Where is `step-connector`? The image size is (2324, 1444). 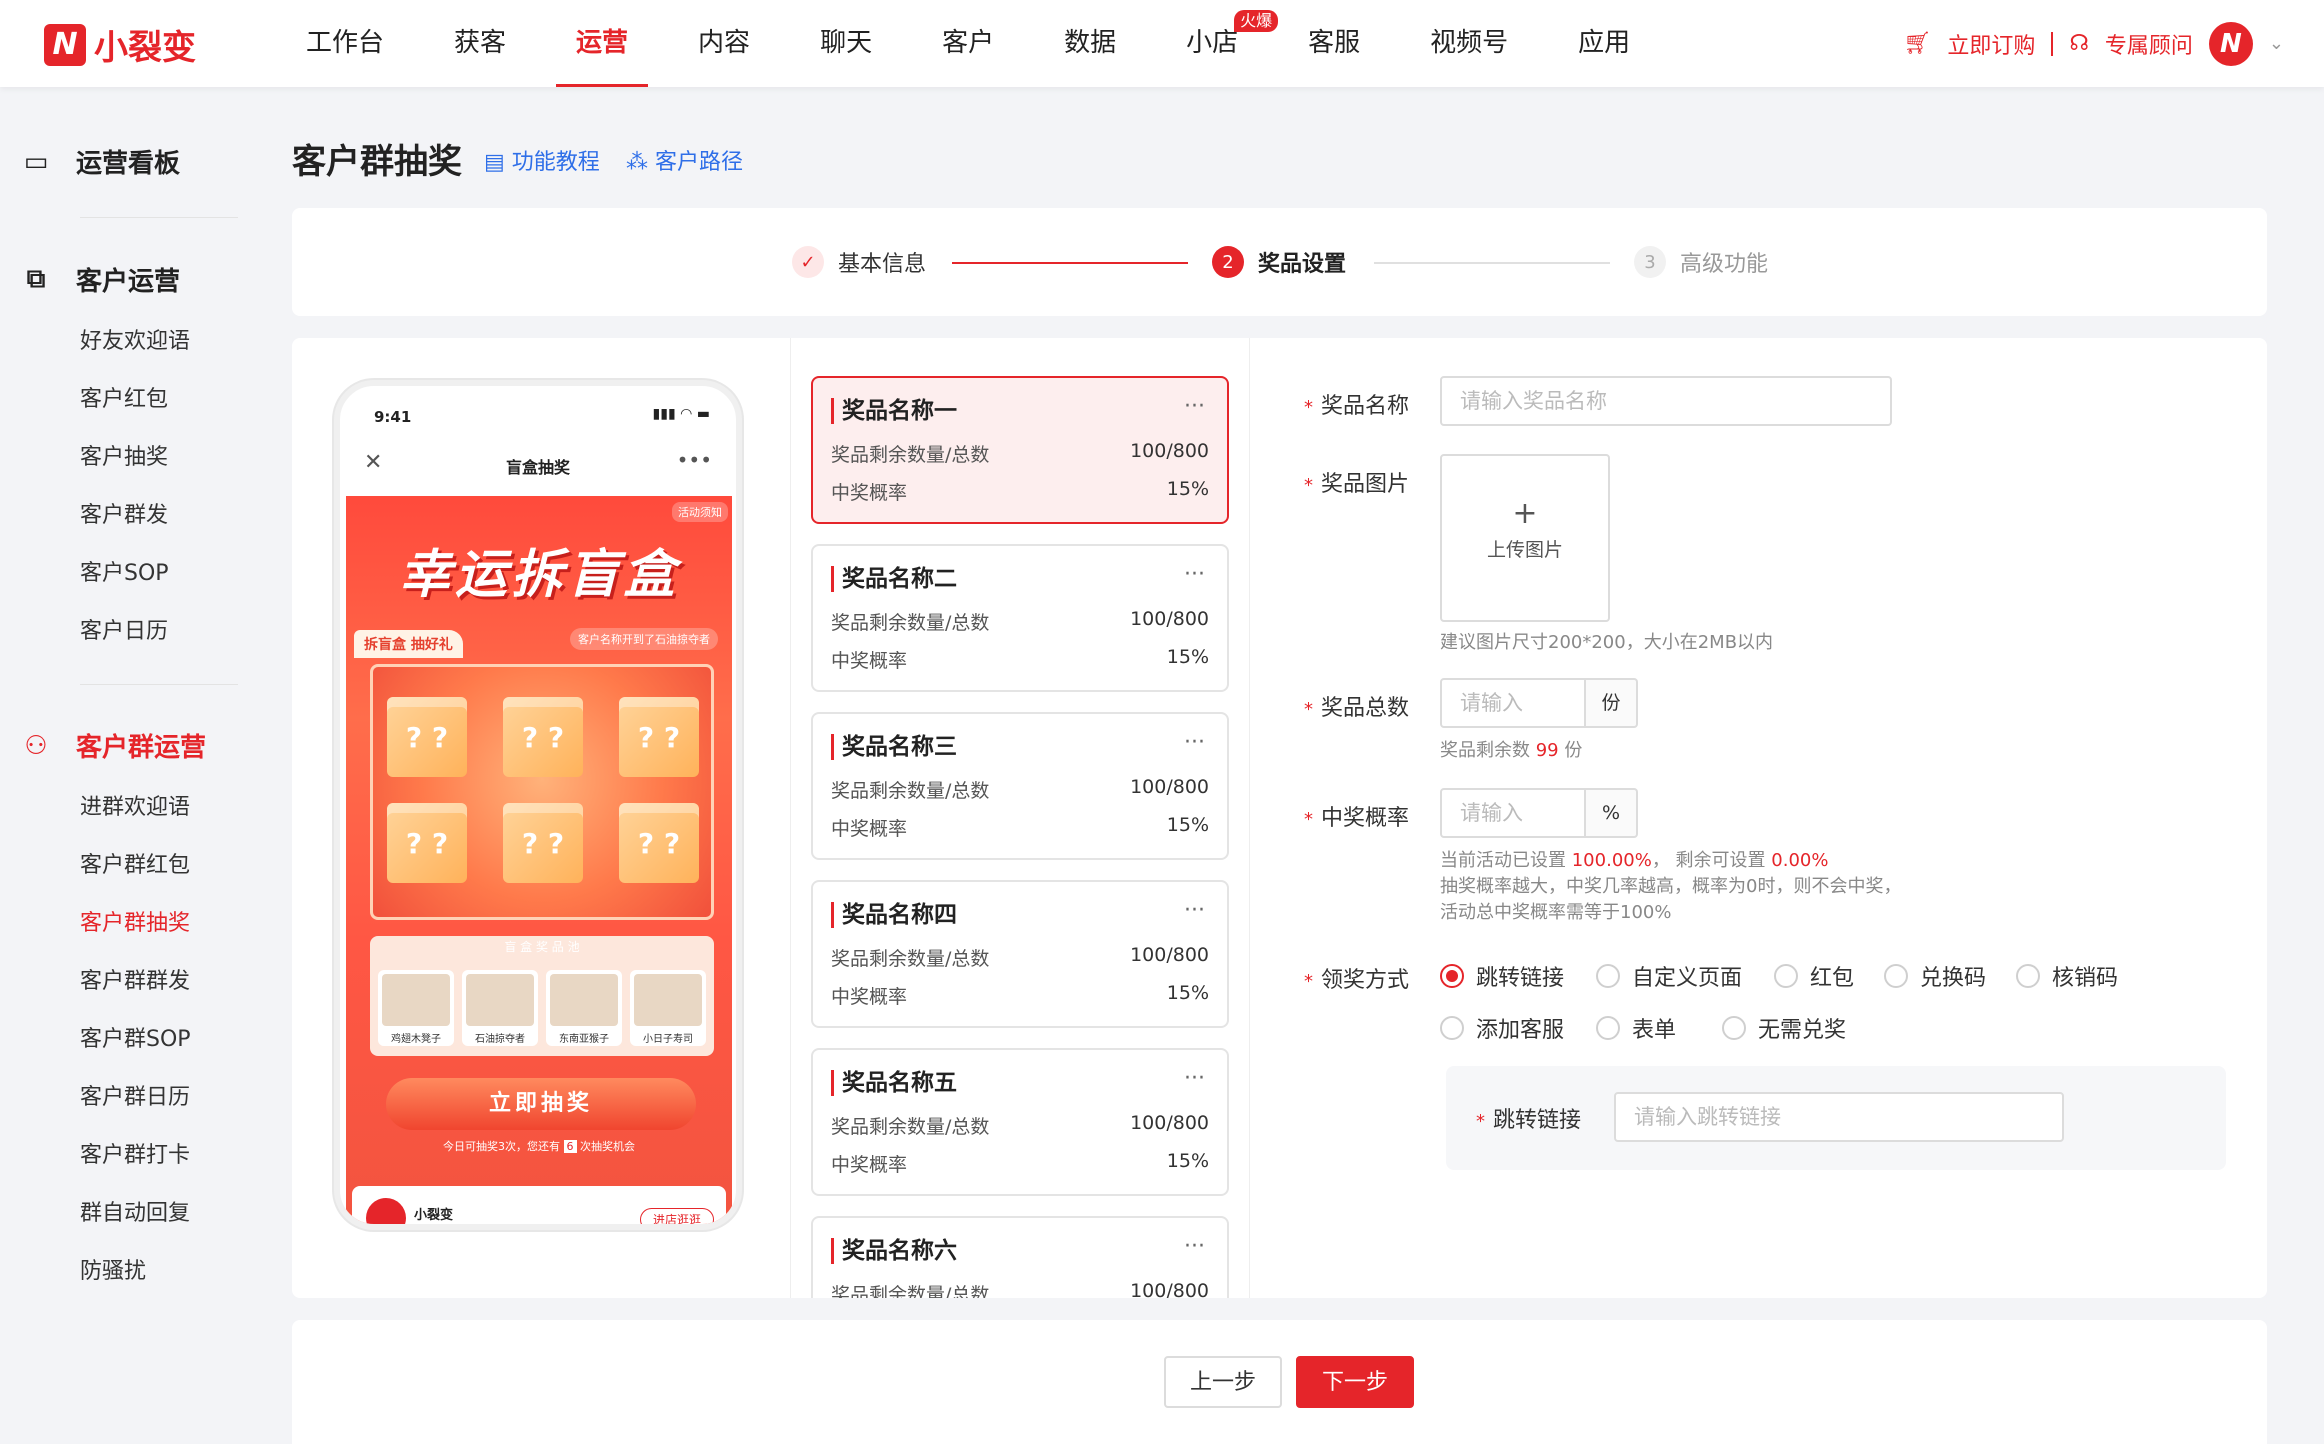
step-connector is located at coordinates (1492, 263).